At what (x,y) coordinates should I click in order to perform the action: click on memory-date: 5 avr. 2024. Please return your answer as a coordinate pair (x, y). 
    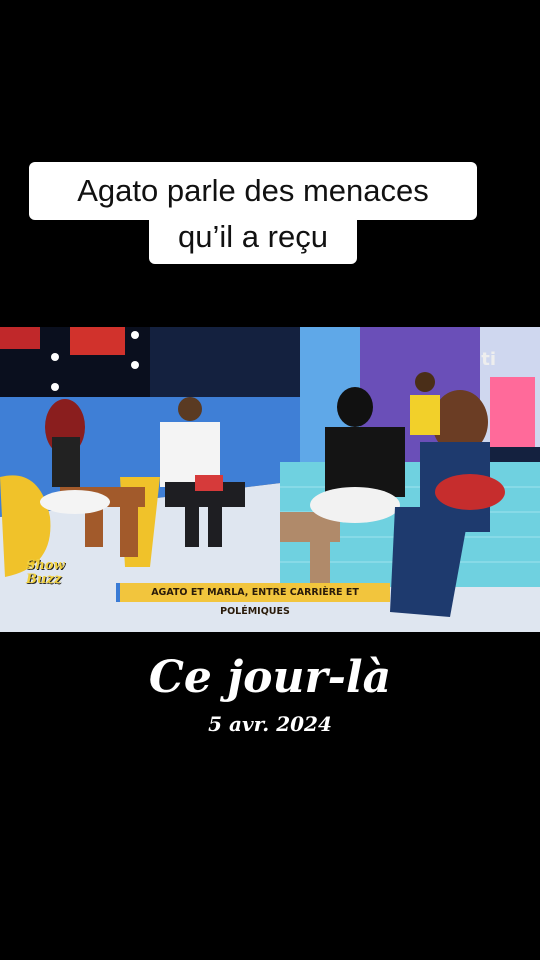
    Looking at the image, I should click on (270, 724).